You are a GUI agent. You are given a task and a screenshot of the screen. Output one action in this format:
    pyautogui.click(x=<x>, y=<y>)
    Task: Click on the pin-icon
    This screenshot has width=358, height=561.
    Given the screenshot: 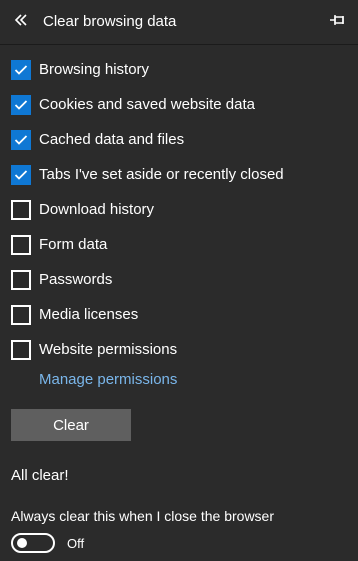 What is the action you would take?
    pyautogui.click(x=338, y=22)
    